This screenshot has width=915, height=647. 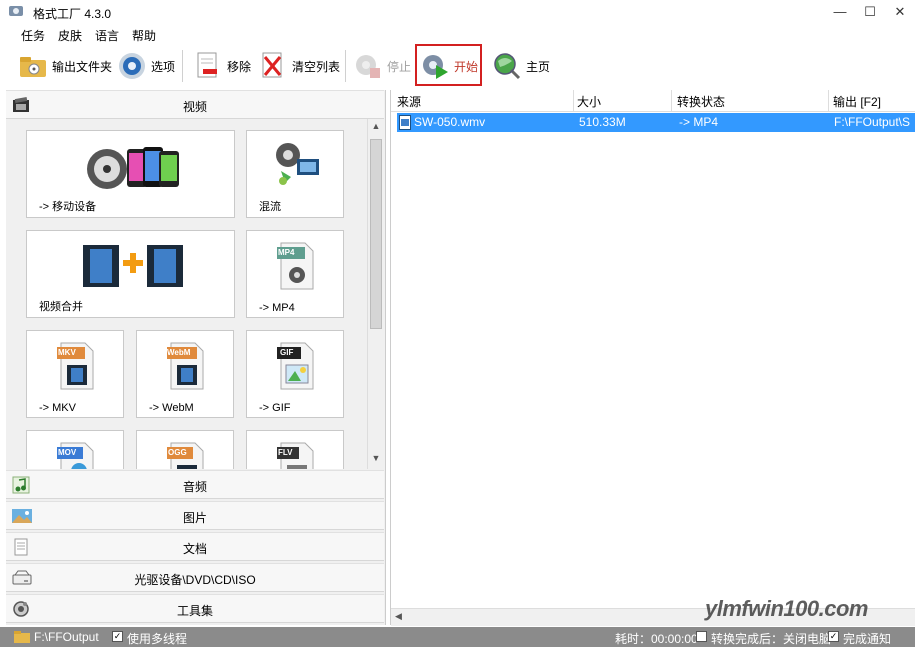 I want to click on flv-badge: FLV, so click(x=285, y=452).